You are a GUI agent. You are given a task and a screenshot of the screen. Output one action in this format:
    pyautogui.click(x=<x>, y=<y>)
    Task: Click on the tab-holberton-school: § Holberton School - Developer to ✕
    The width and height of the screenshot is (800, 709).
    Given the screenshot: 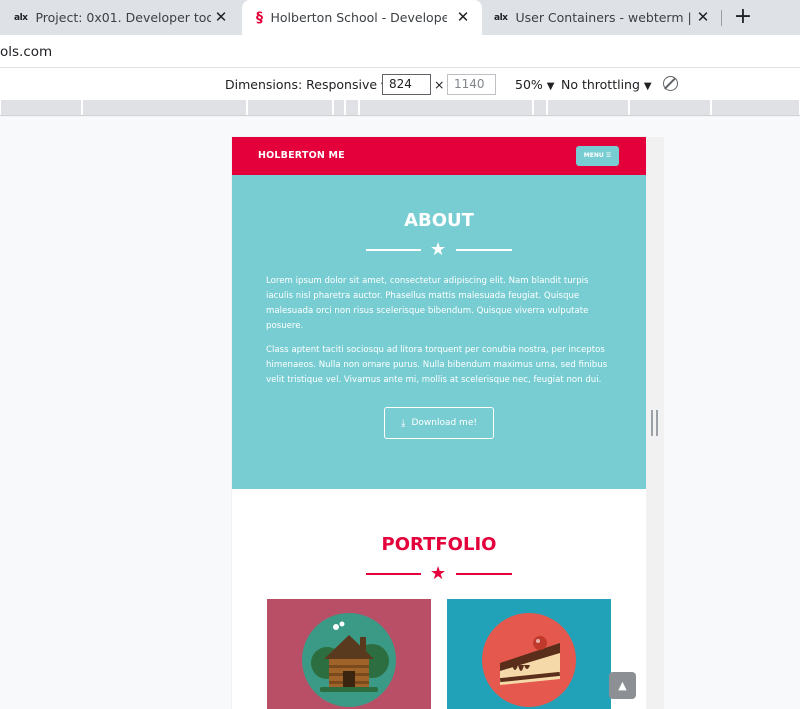 What is the action you would take?
    pyautogui.click(x=362, y=17)
    